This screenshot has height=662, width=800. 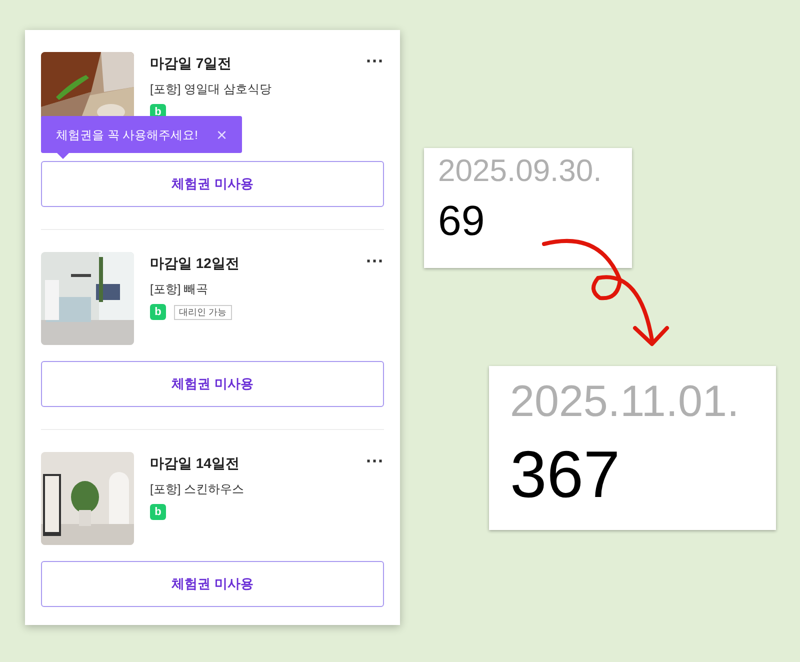 I want to click on count-text: 367, so click(x=566, y=474).